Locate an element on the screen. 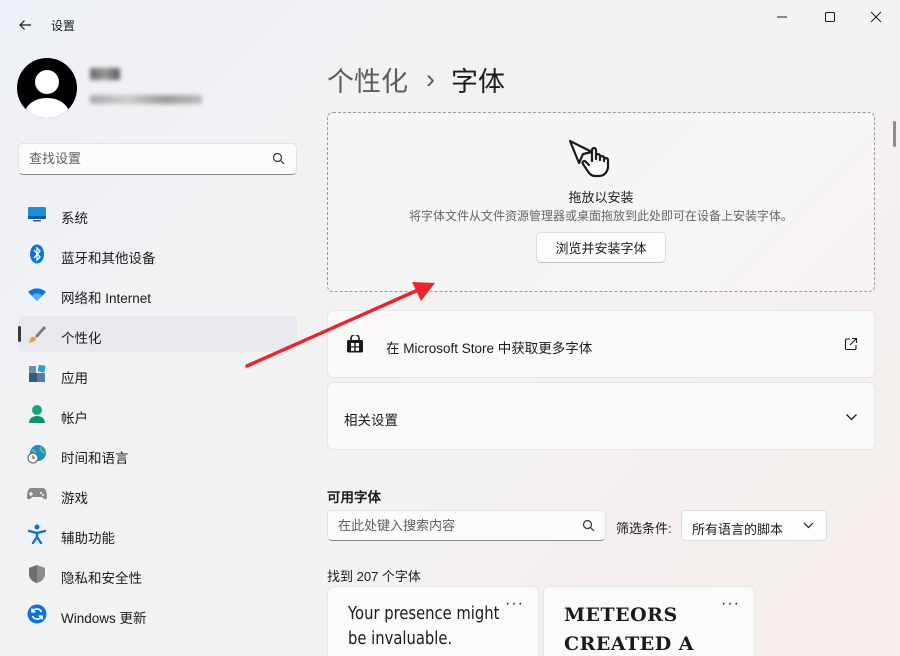  drop-zone-description: 将字体文件从文件资源管理器或桌面拖放到此处即可在设备上安装字体。 is located at coordinates (600, 216).